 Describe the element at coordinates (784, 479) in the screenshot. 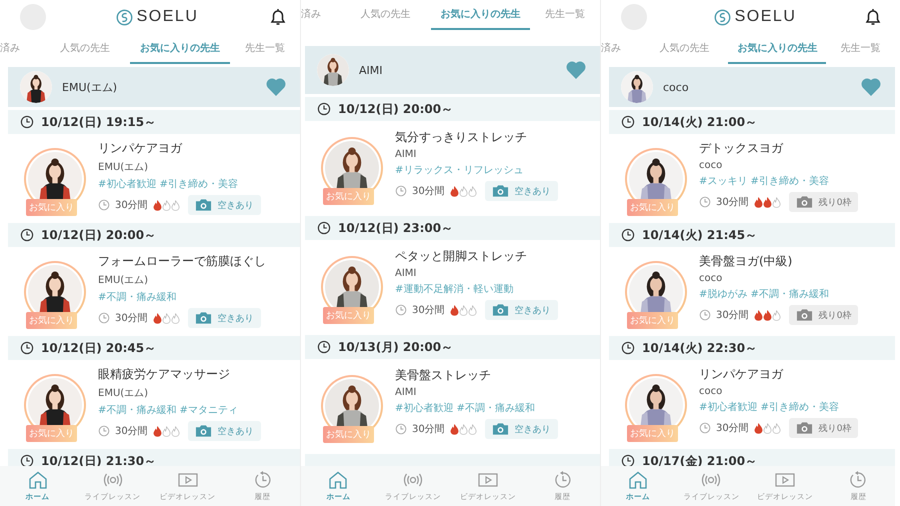

I see `video-icon` at that location.